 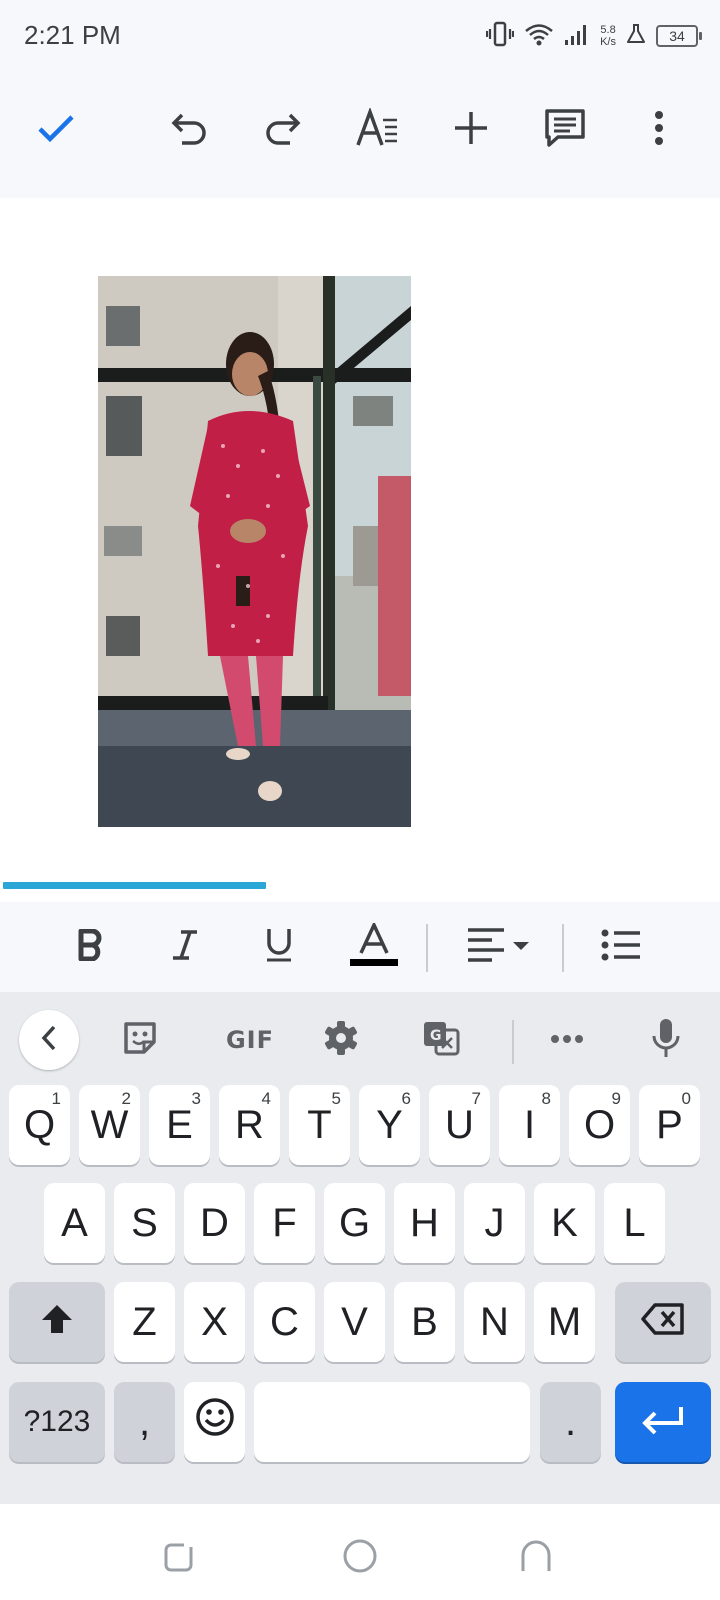 I want to click on key-label: Y, so click(x=389, y=1124).